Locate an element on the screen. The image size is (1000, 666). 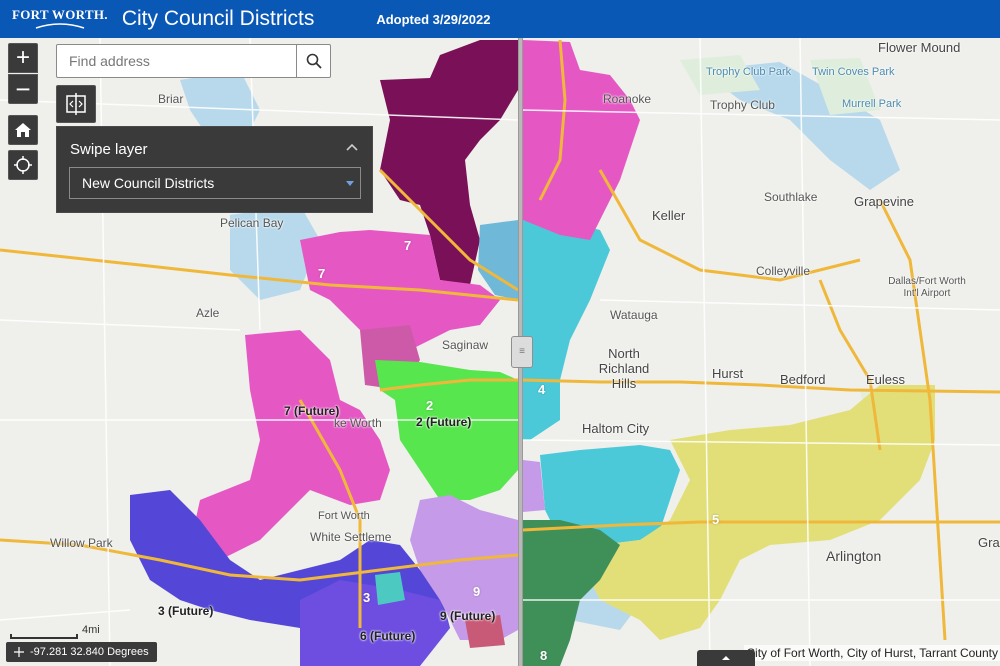
swipe-layer-panel: Swipe layer New Council Districts is located at coordinates (214, 169).